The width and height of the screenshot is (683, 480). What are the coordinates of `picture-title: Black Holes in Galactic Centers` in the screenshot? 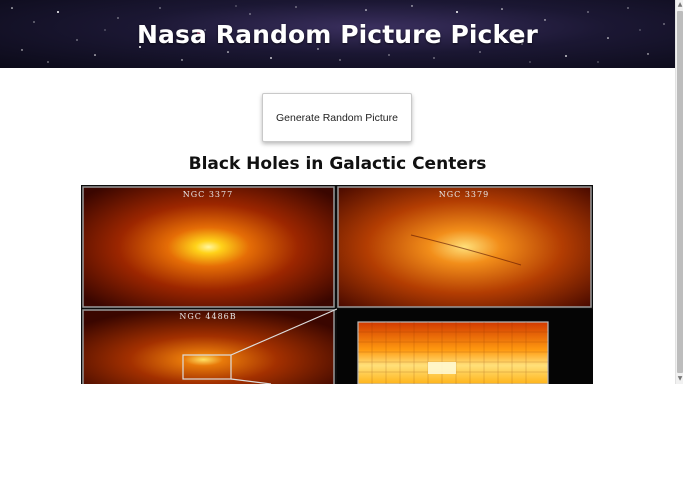 It's located at (337, 164).